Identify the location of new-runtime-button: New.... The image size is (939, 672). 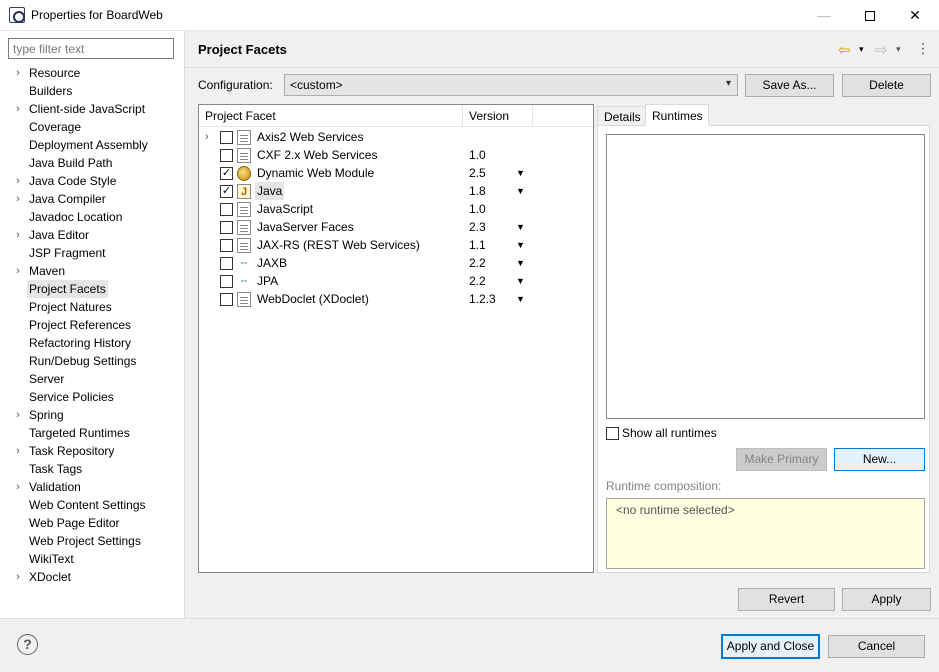
(879, 459).